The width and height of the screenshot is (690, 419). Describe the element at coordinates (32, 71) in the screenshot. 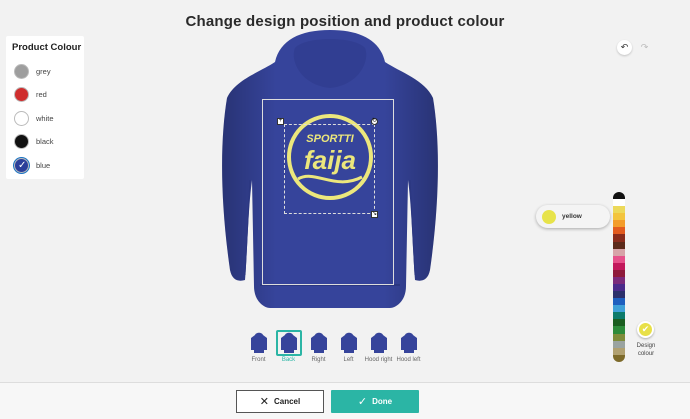

I see `colour-option-grey: grey` at that location.